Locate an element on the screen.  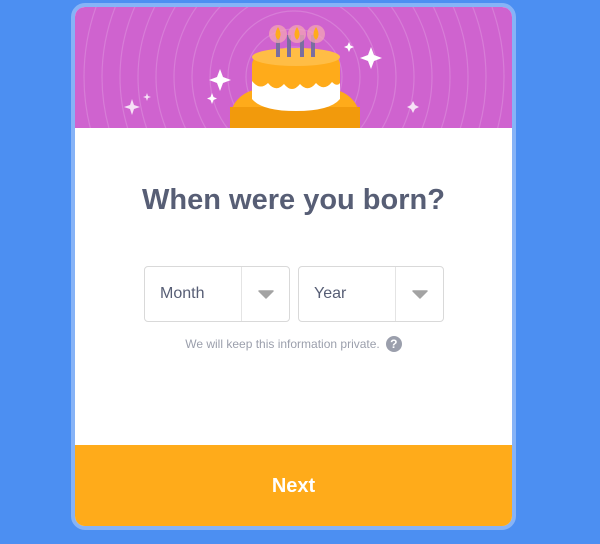
year-select: Year is located at coordinates (371, 294).